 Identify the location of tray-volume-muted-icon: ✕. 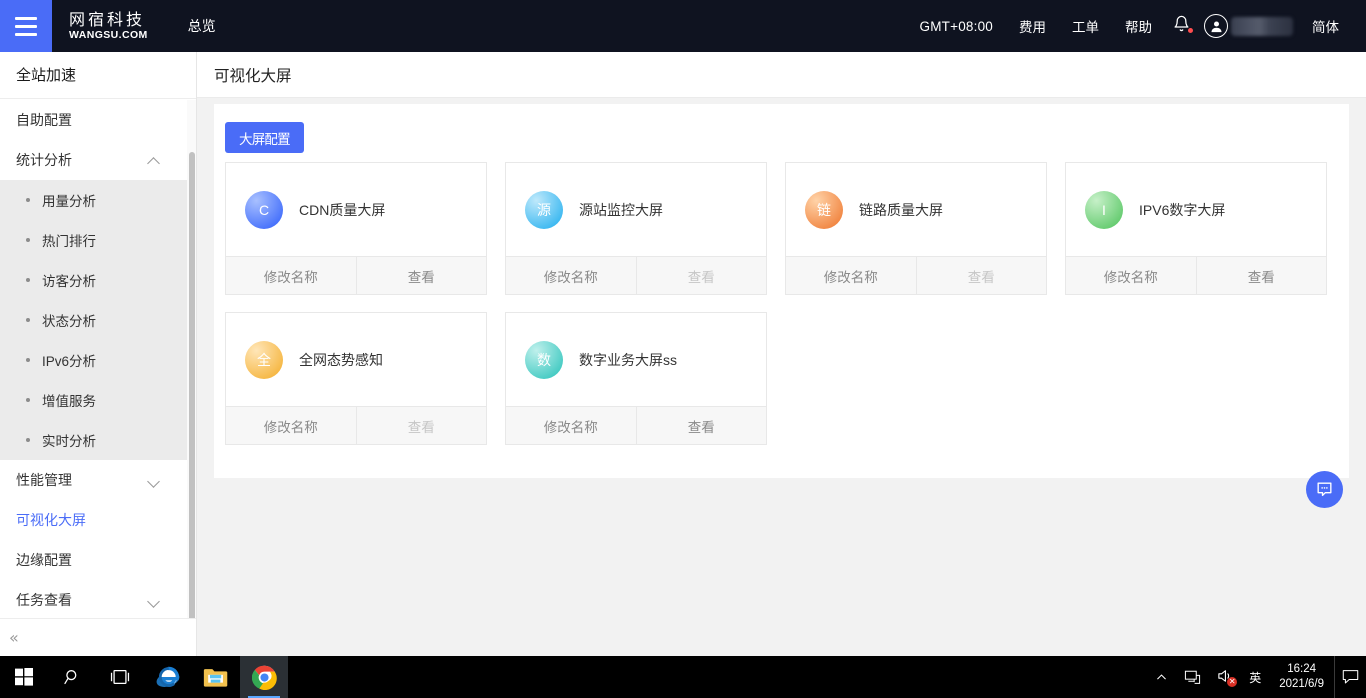
(1225, 677).